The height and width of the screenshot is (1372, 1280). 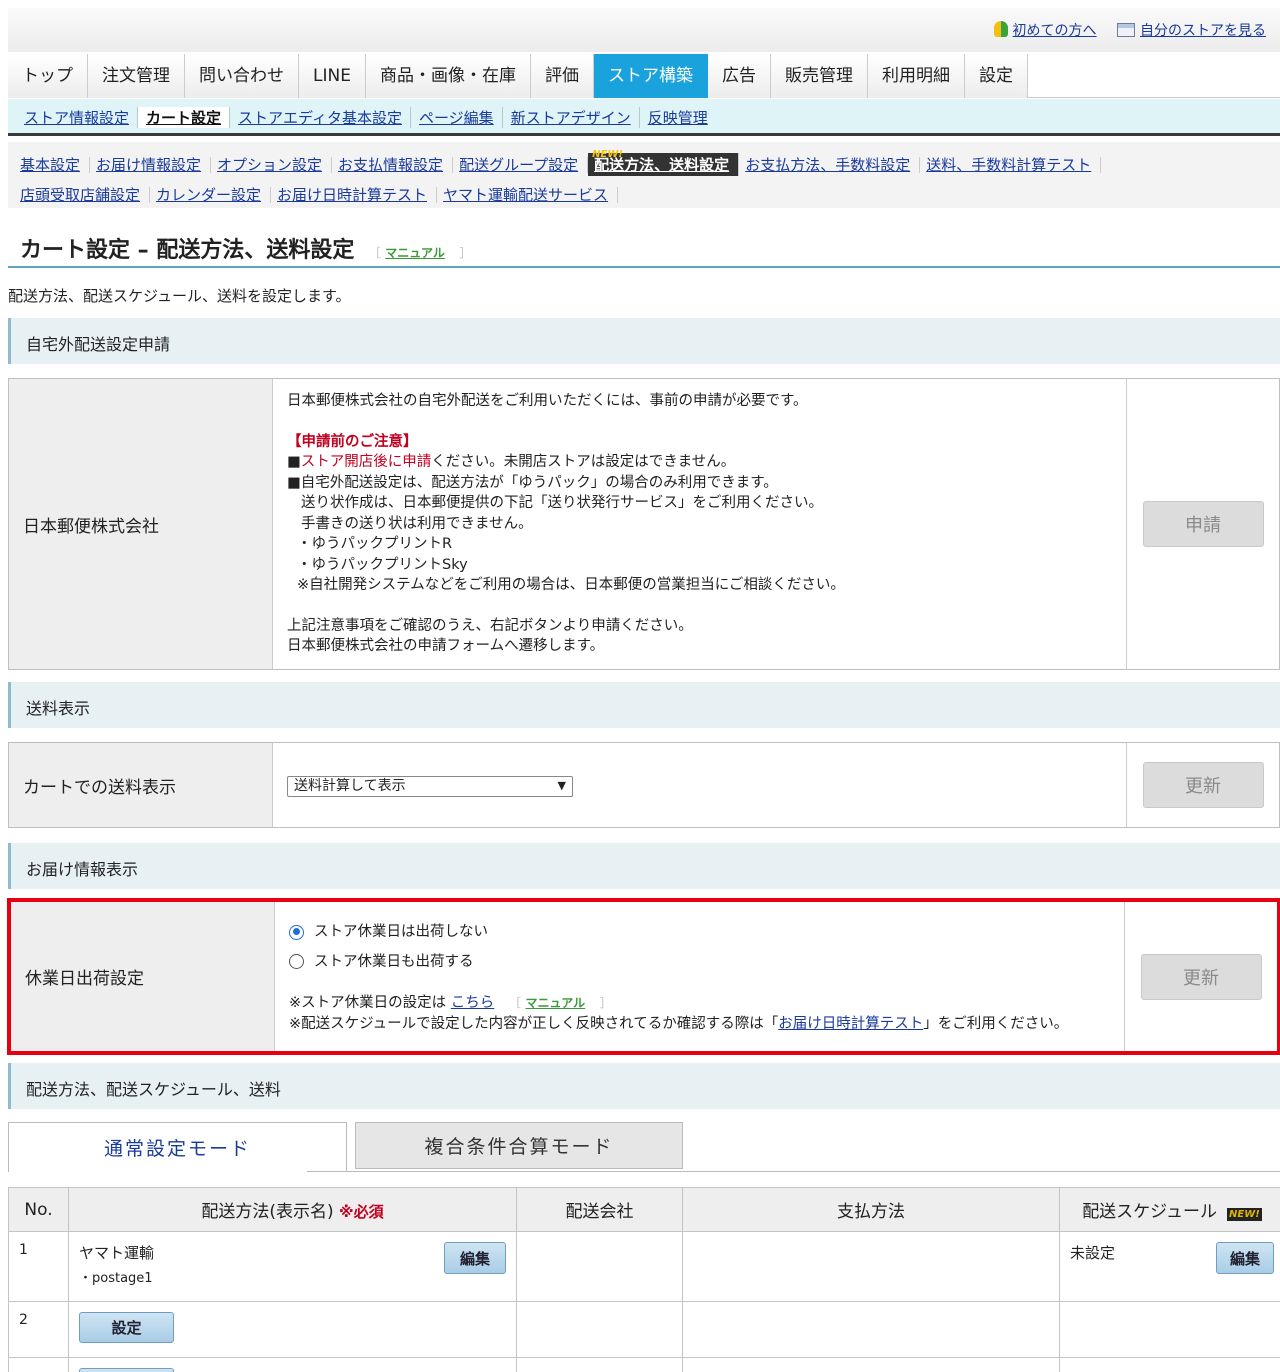 I want to click on notice-line-4: 手書きの送り状は利用できません。, so click(x=417, y=523).